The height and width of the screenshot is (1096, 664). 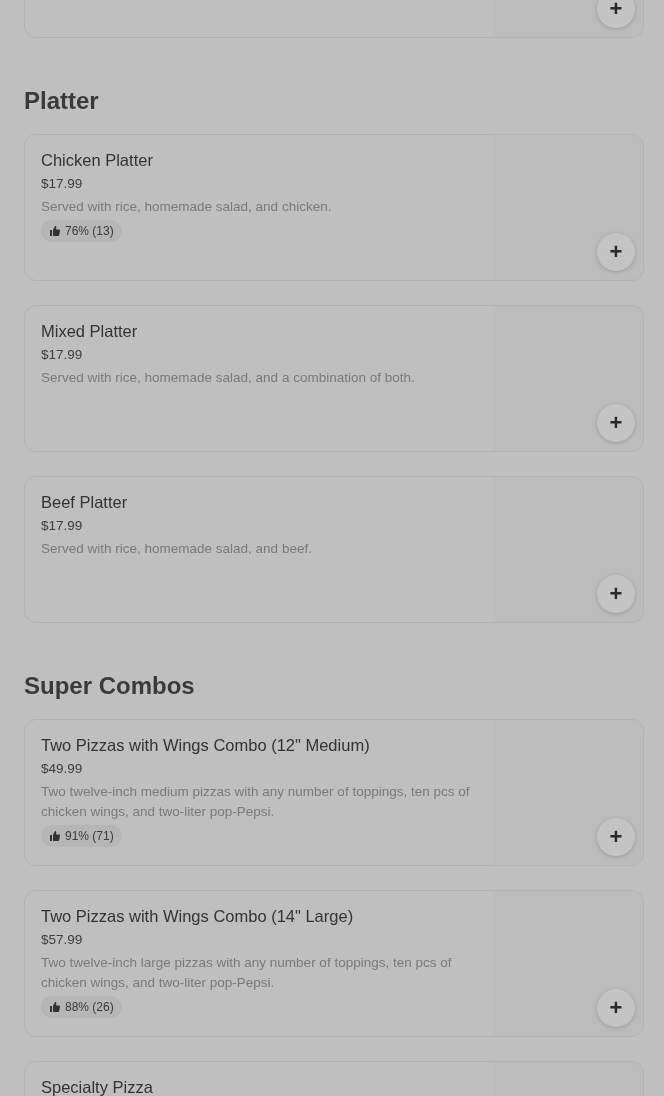 What do you see at coordinates (81, 1007) in the screenshot?
I see `rating-badge: 88% (26)` at bounding box center [81, 1007].